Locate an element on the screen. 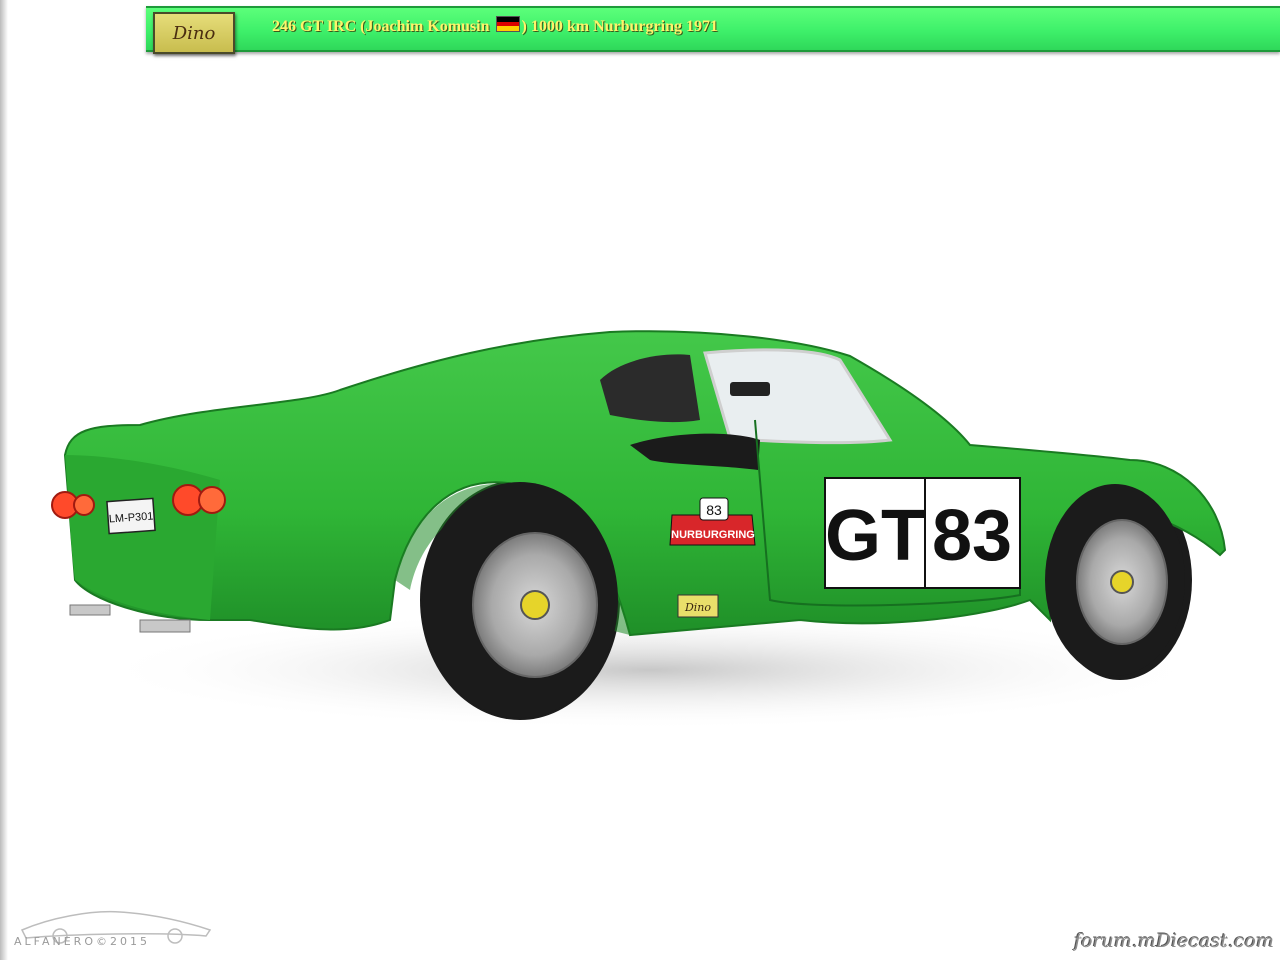 Image resolution: width=1280 pixels, height=960 pixels. side-badge-text: Dino is located at coordinates (697, 607).